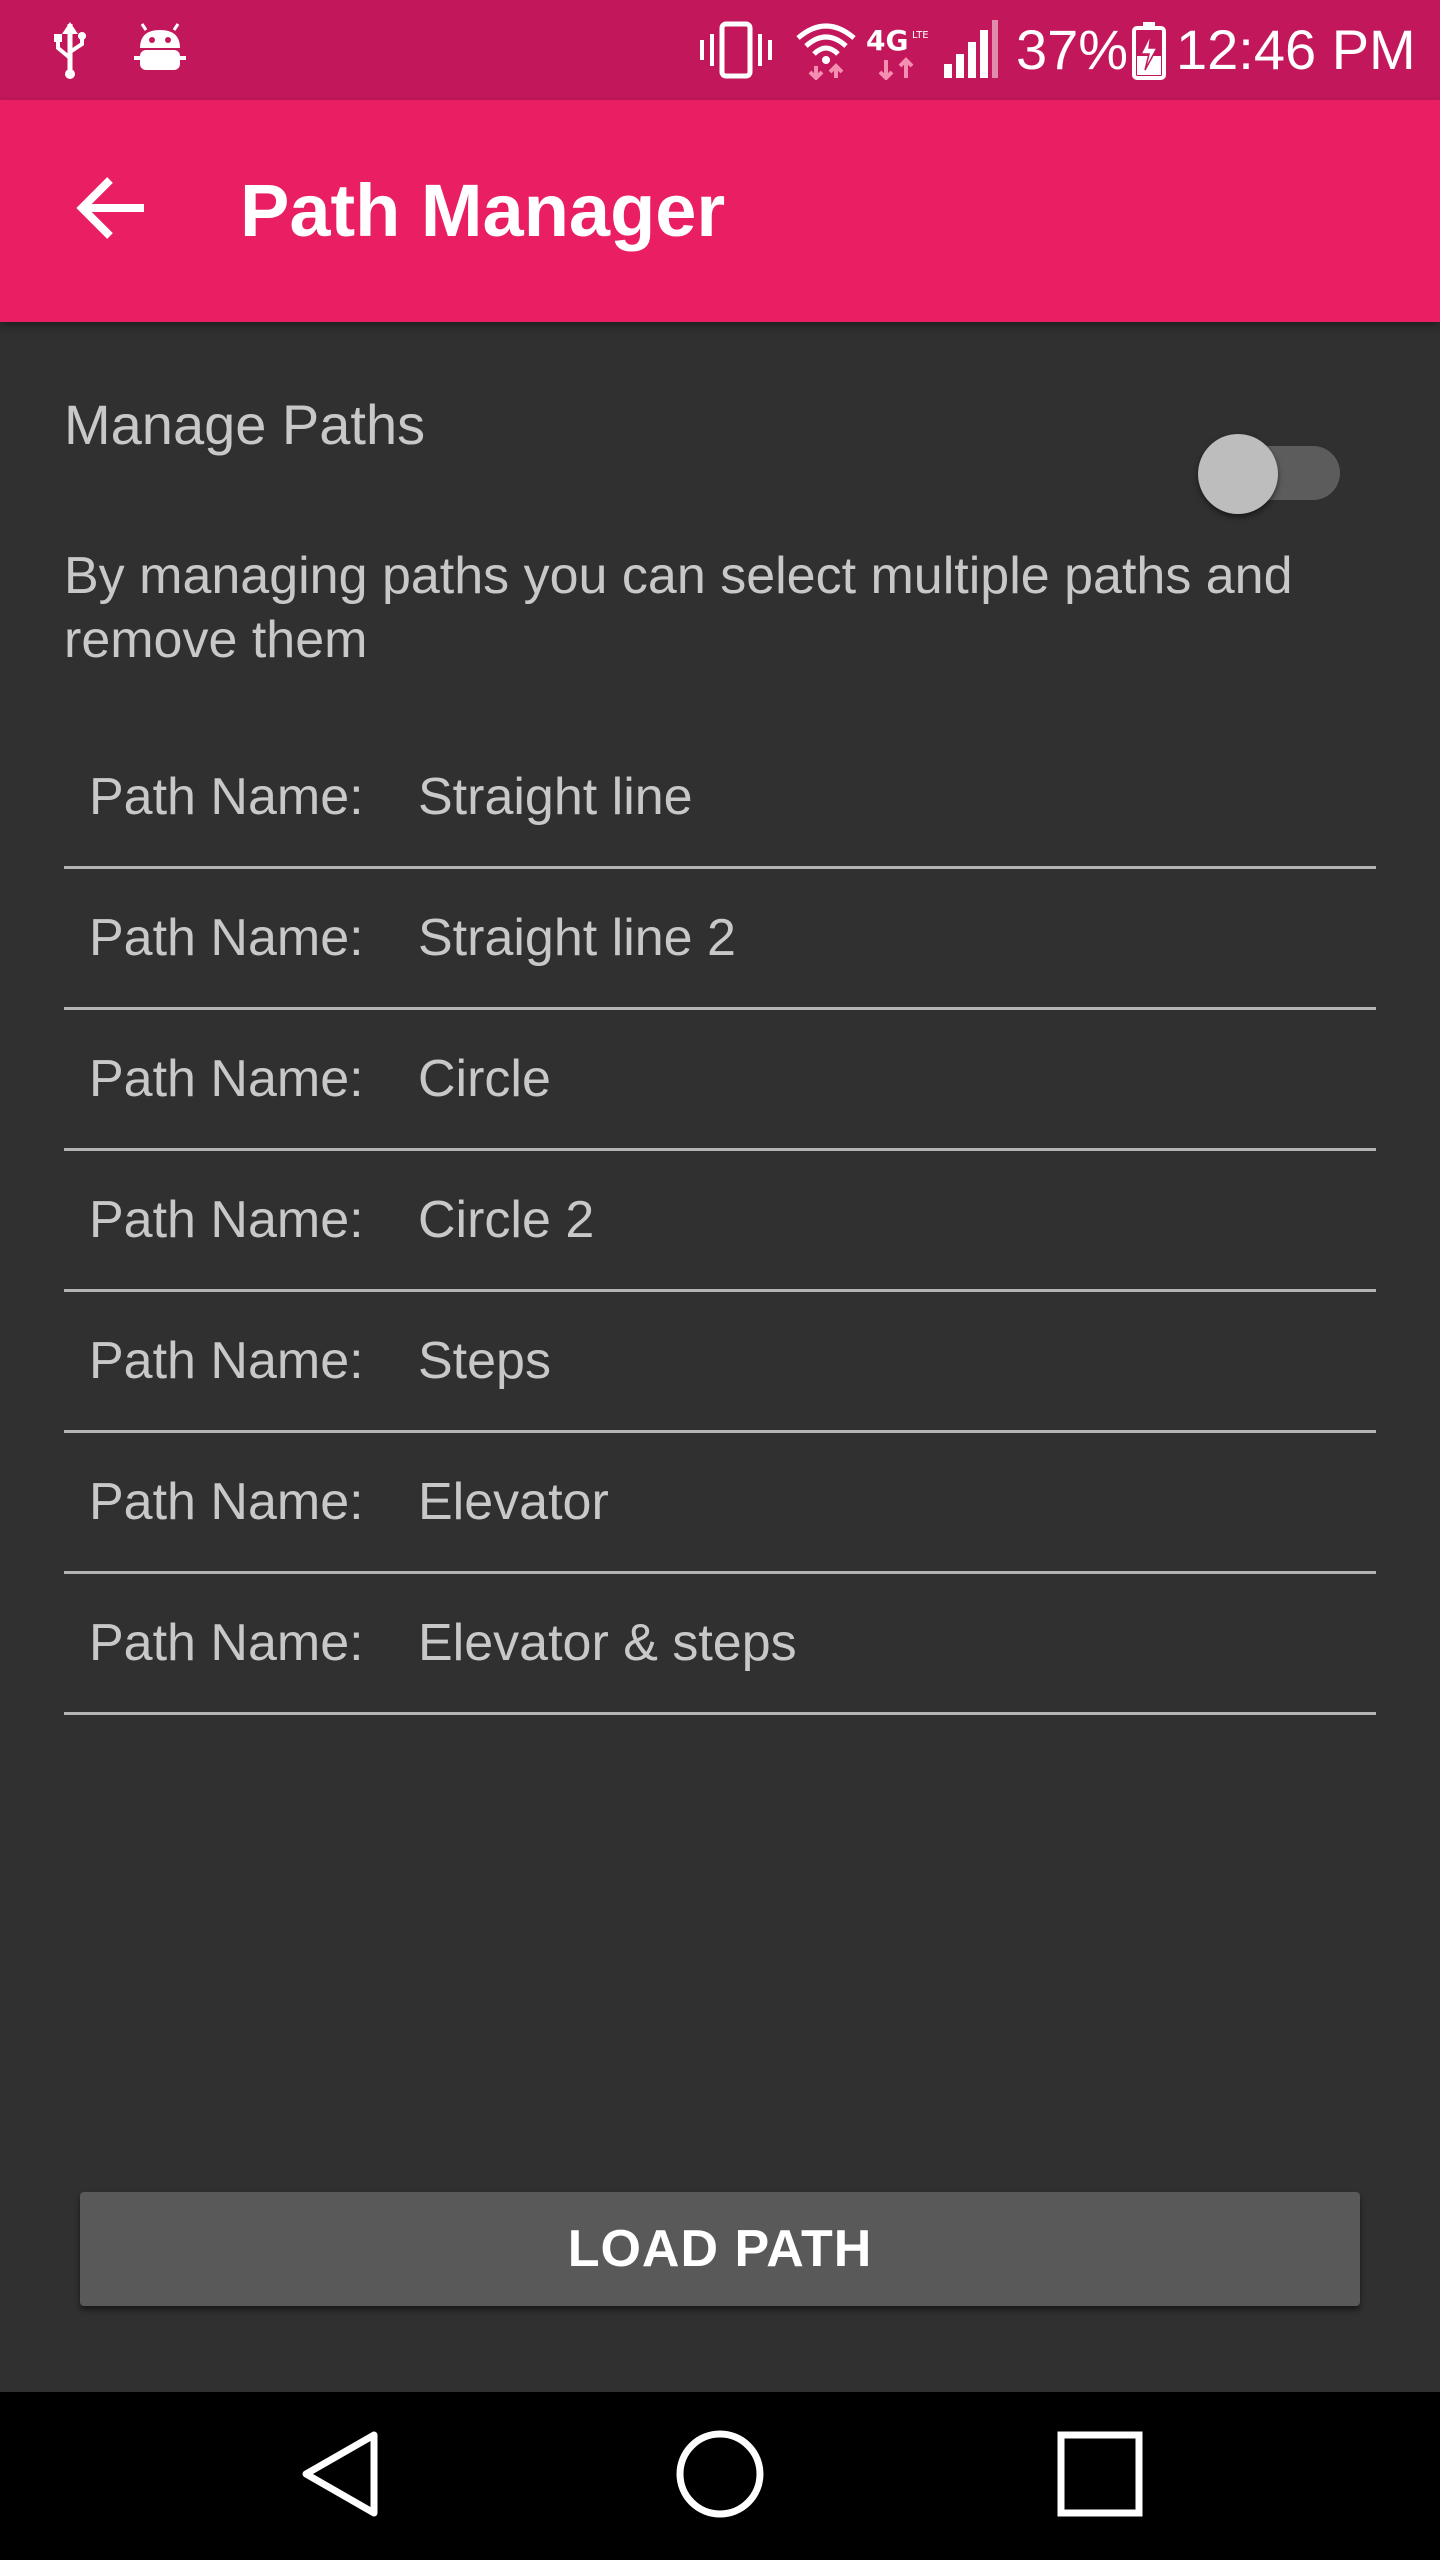 This screenshot has height=2560, width=1440. What do you see at coordinates (920, 35) in the screenshot?
I see `svg-text: LTE` at bounding box center [920, 35].